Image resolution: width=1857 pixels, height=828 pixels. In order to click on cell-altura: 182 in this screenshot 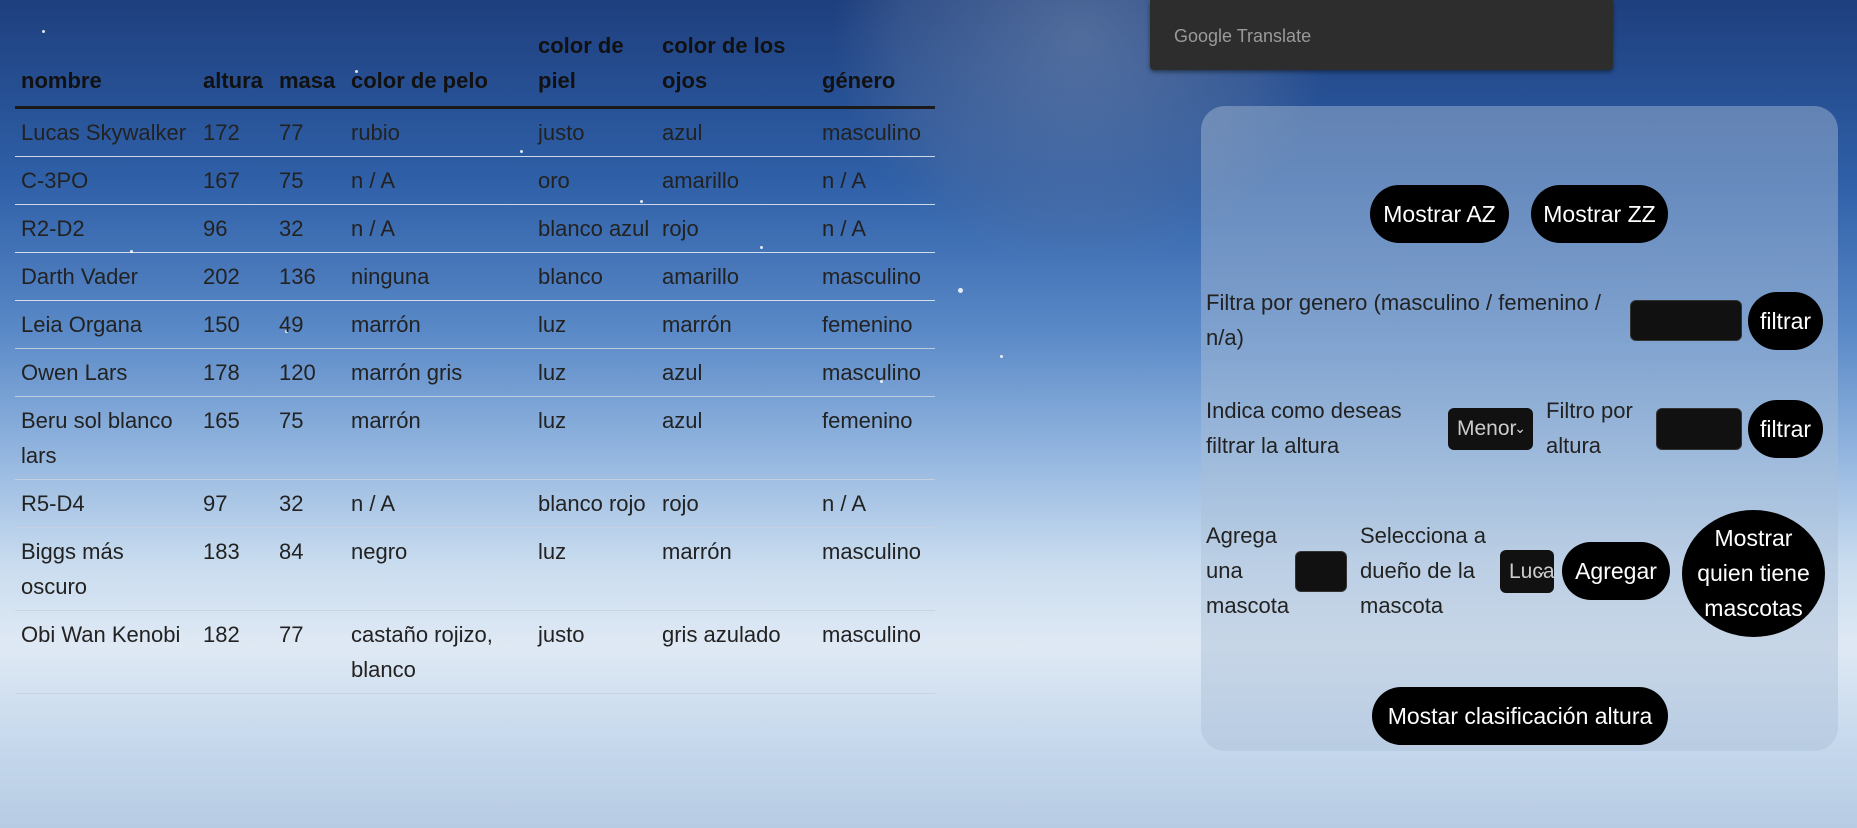, I will do `click(235, 652)`.